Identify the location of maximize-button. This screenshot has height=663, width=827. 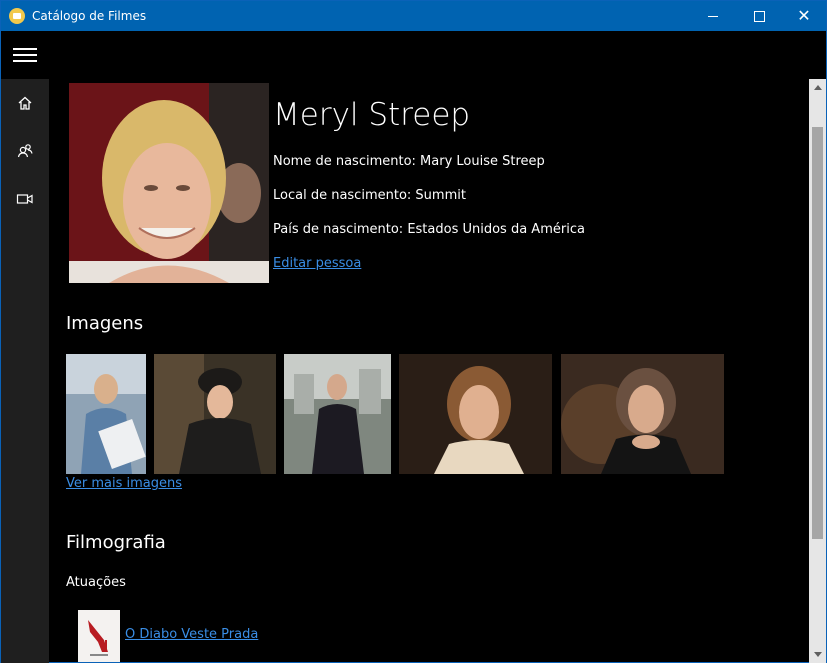
(759, 16).